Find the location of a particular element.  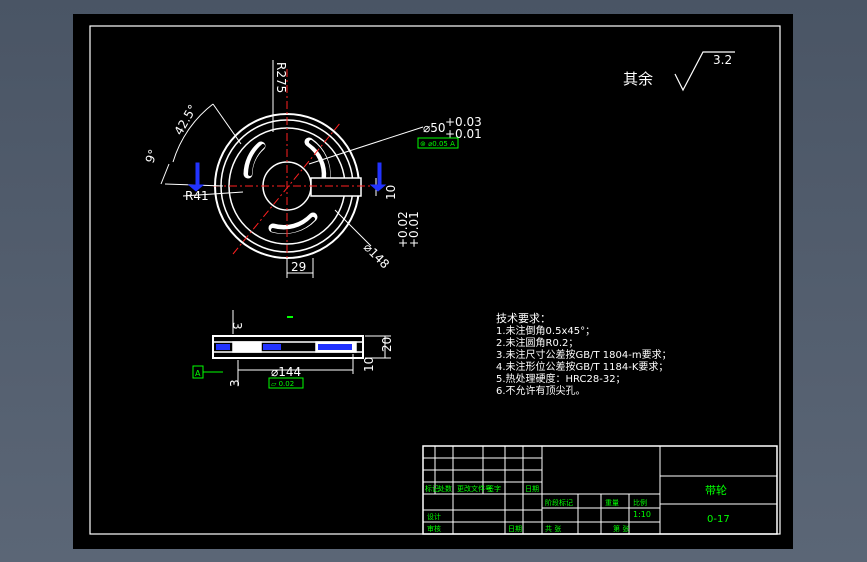

tb-cell-date2: 日期 is located at coordinates (515, 529).